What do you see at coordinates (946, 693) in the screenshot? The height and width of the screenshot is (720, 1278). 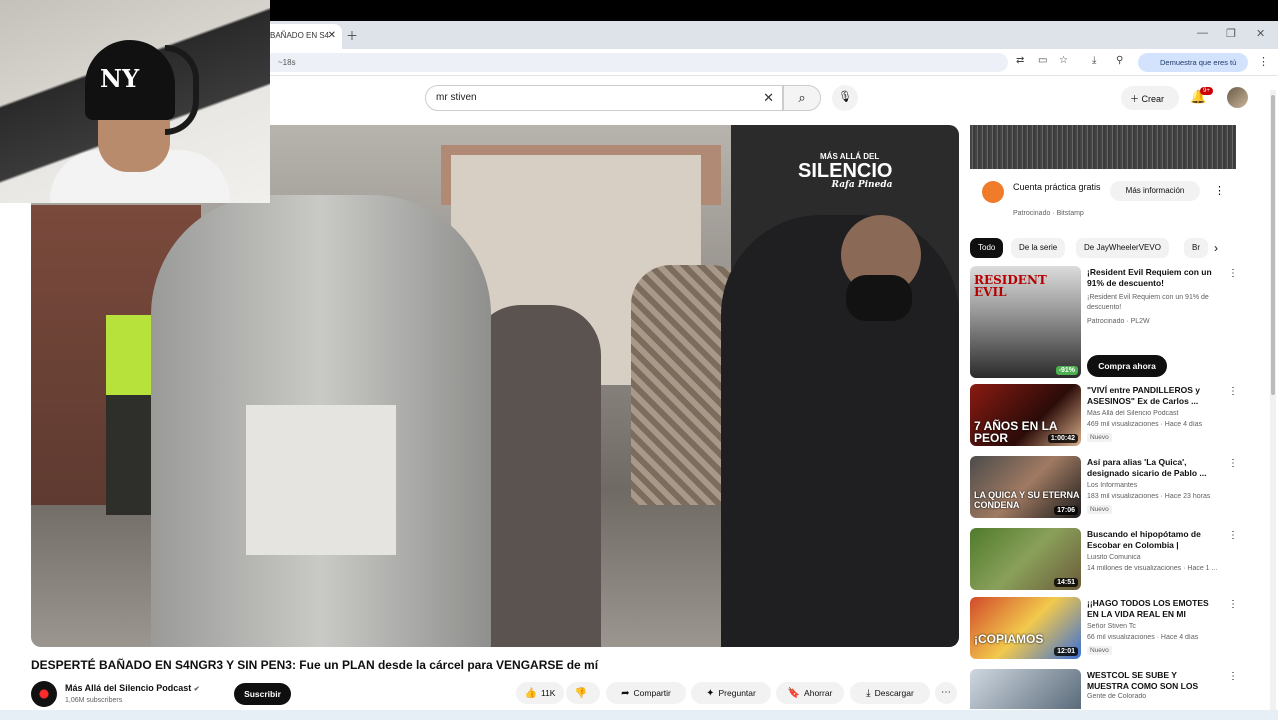 I see `more-actions-icon: ⋯` at bounding box center [946, 693].